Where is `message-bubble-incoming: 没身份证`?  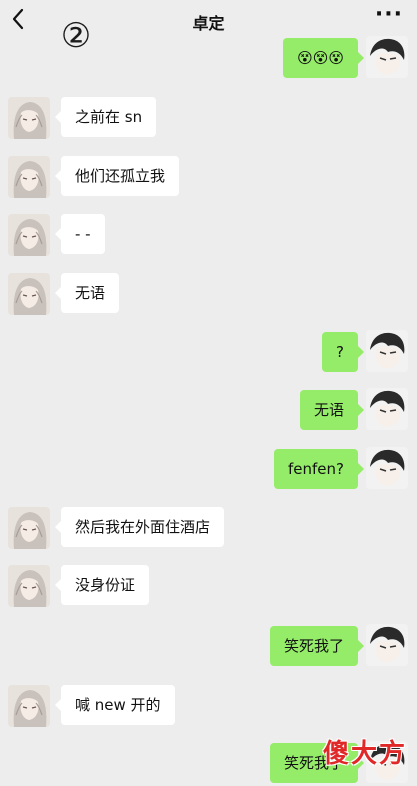 message-bubble-incoming: 没身份证 is located at coordinates (102, 585).